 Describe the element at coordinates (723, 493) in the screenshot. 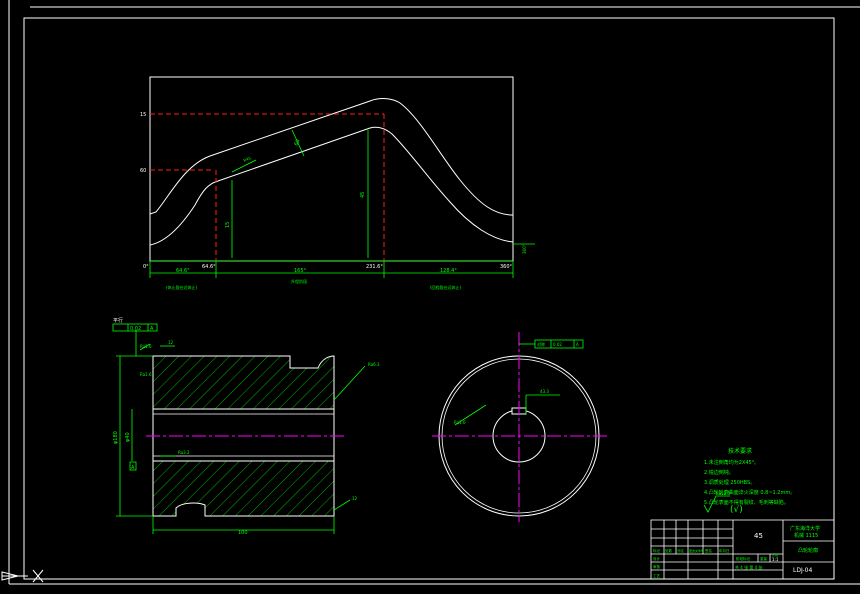

I see `roughness-note: Ra12.5` at that location.